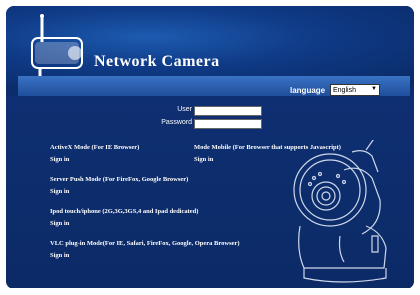 Image resolution: width=420 pixels, height=295 pixels. Describe the element at coordinates (56, 47) in the screenshot. I see `camera-icon` at that location.